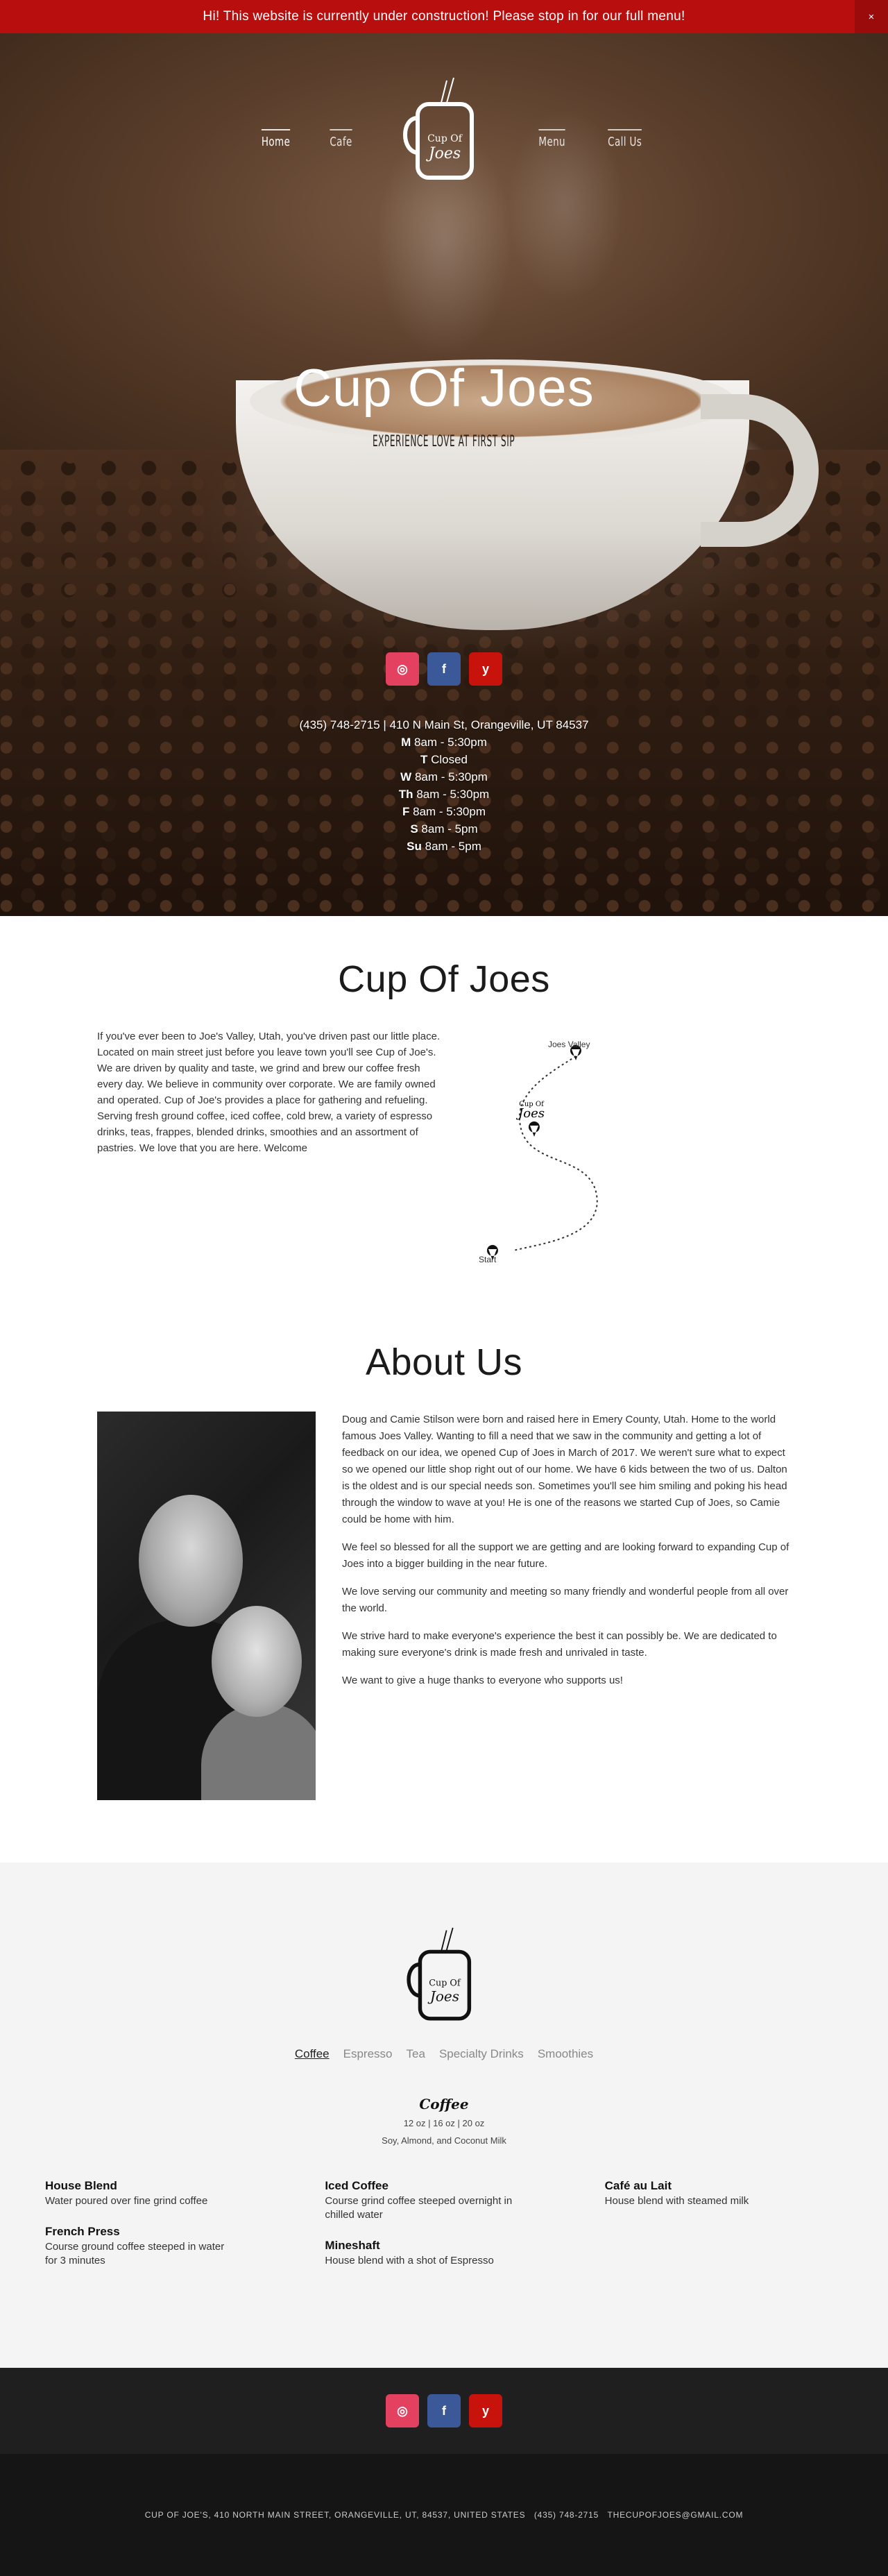  Describe the element at coordinates (444, 742) in the screenshot. I see `hours-row: M 8am - 5:30pm` at that location.